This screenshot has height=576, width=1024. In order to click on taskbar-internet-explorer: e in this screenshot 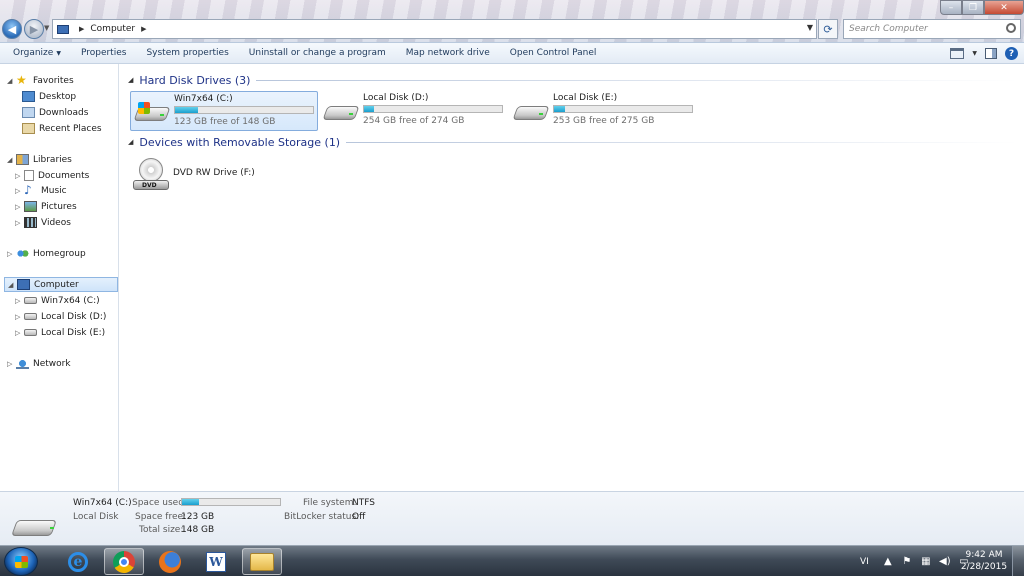, I will do `click(78, 561)`.